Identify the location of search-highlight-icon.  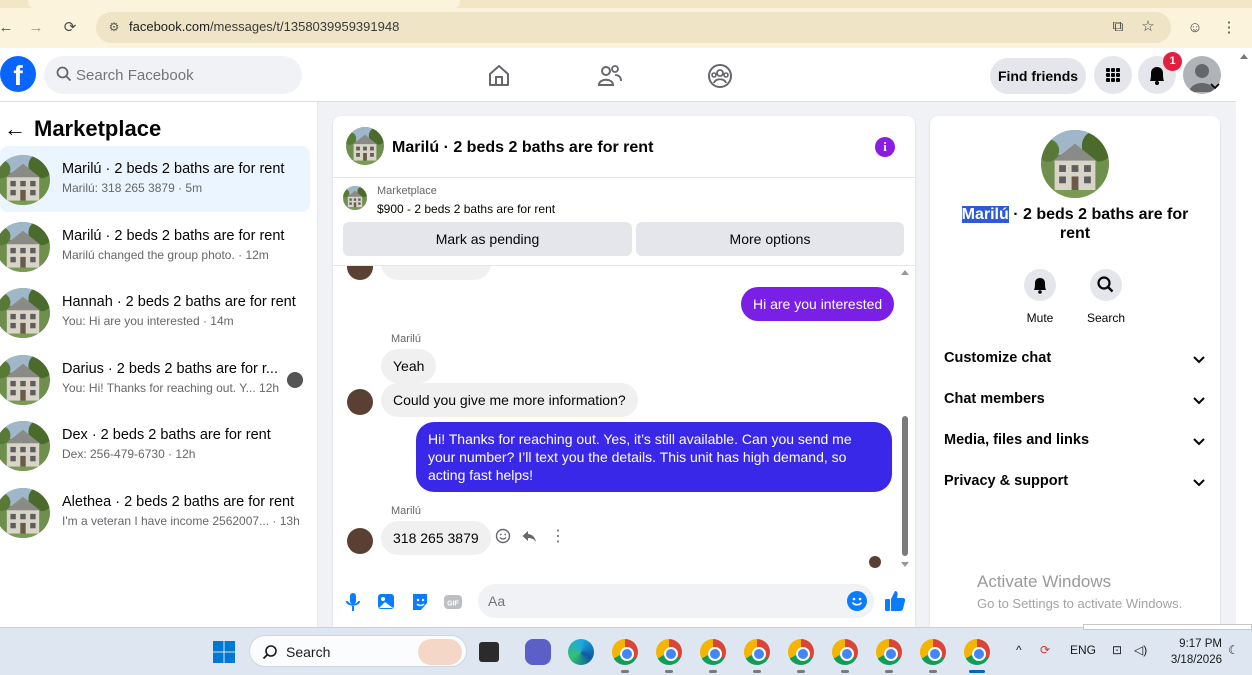
(440, 652).